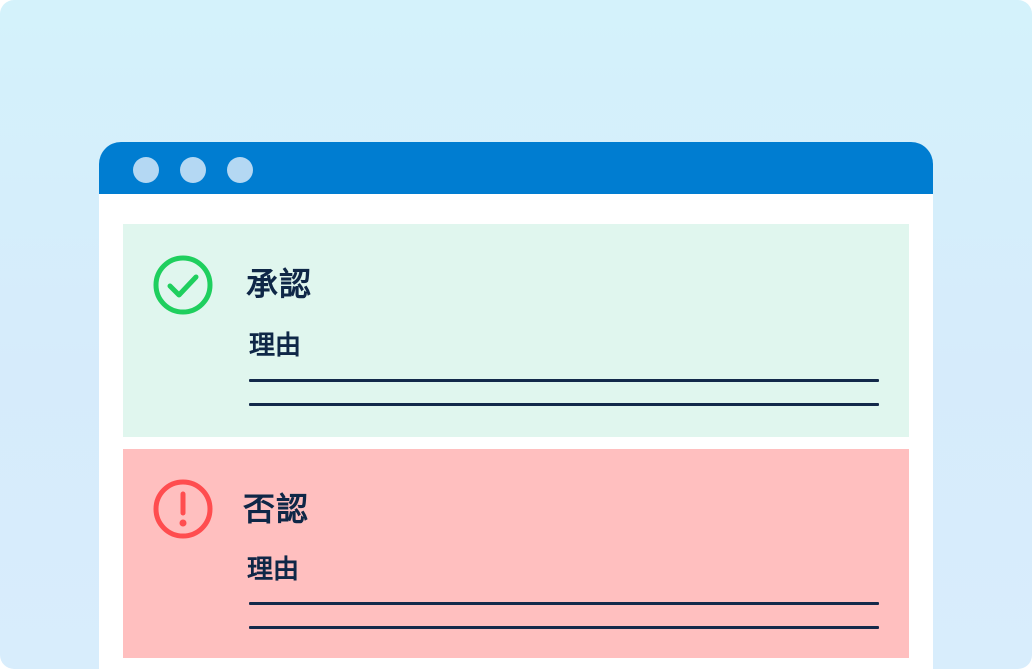 The height and width of the screenshot is (669, 1032). What do you see at coordinates (183, 285) in the screenshot?
I see `check-circle-icon` at bounding box center [183, 285].